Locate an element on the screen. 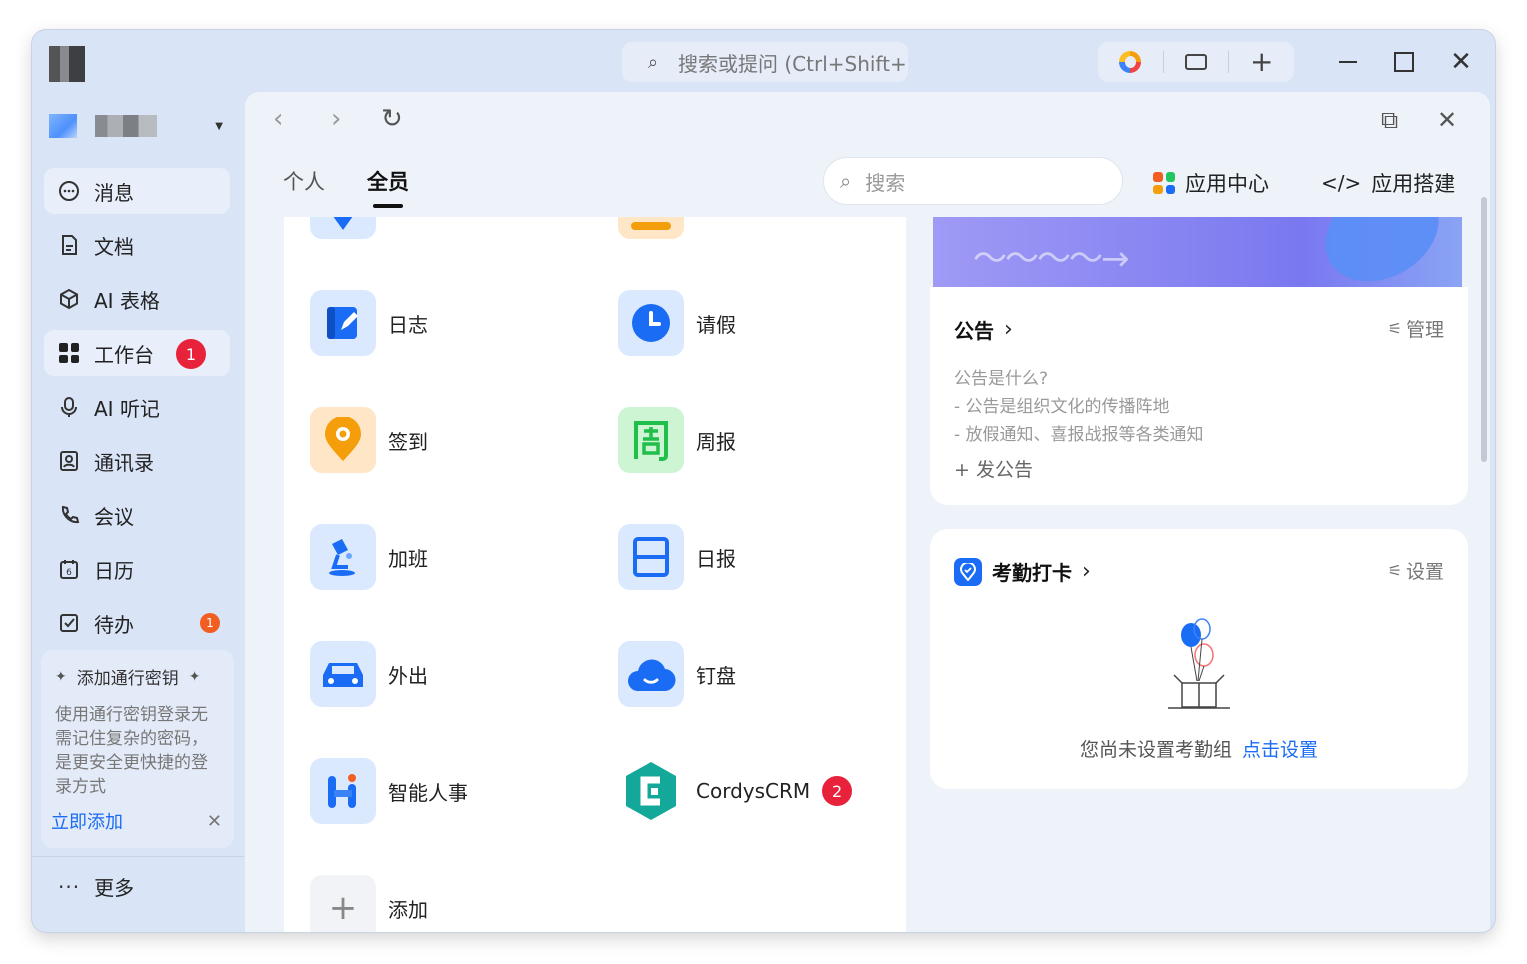  daily-report-icon is located at coordinates (651, 557).